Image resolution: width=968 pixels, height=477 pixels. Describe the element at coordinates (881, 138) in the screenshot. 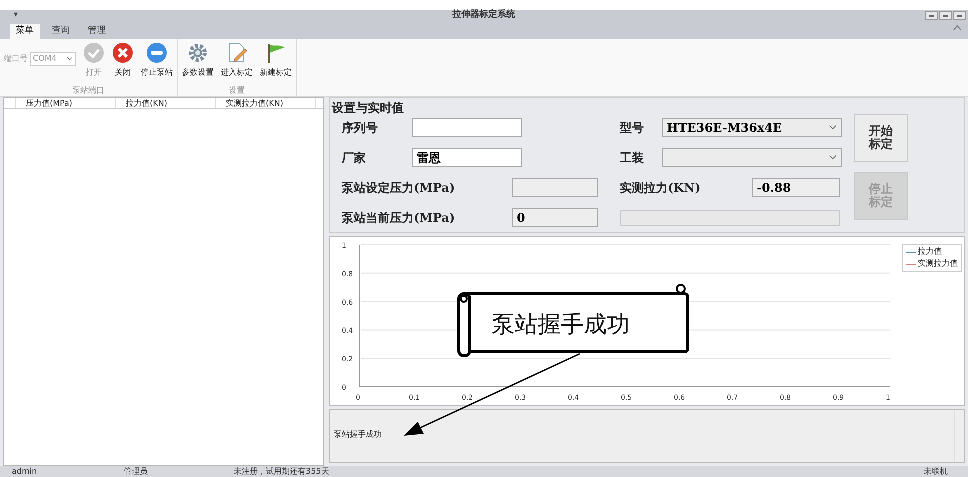

I see `calibration-button: 开始标定` at that location.